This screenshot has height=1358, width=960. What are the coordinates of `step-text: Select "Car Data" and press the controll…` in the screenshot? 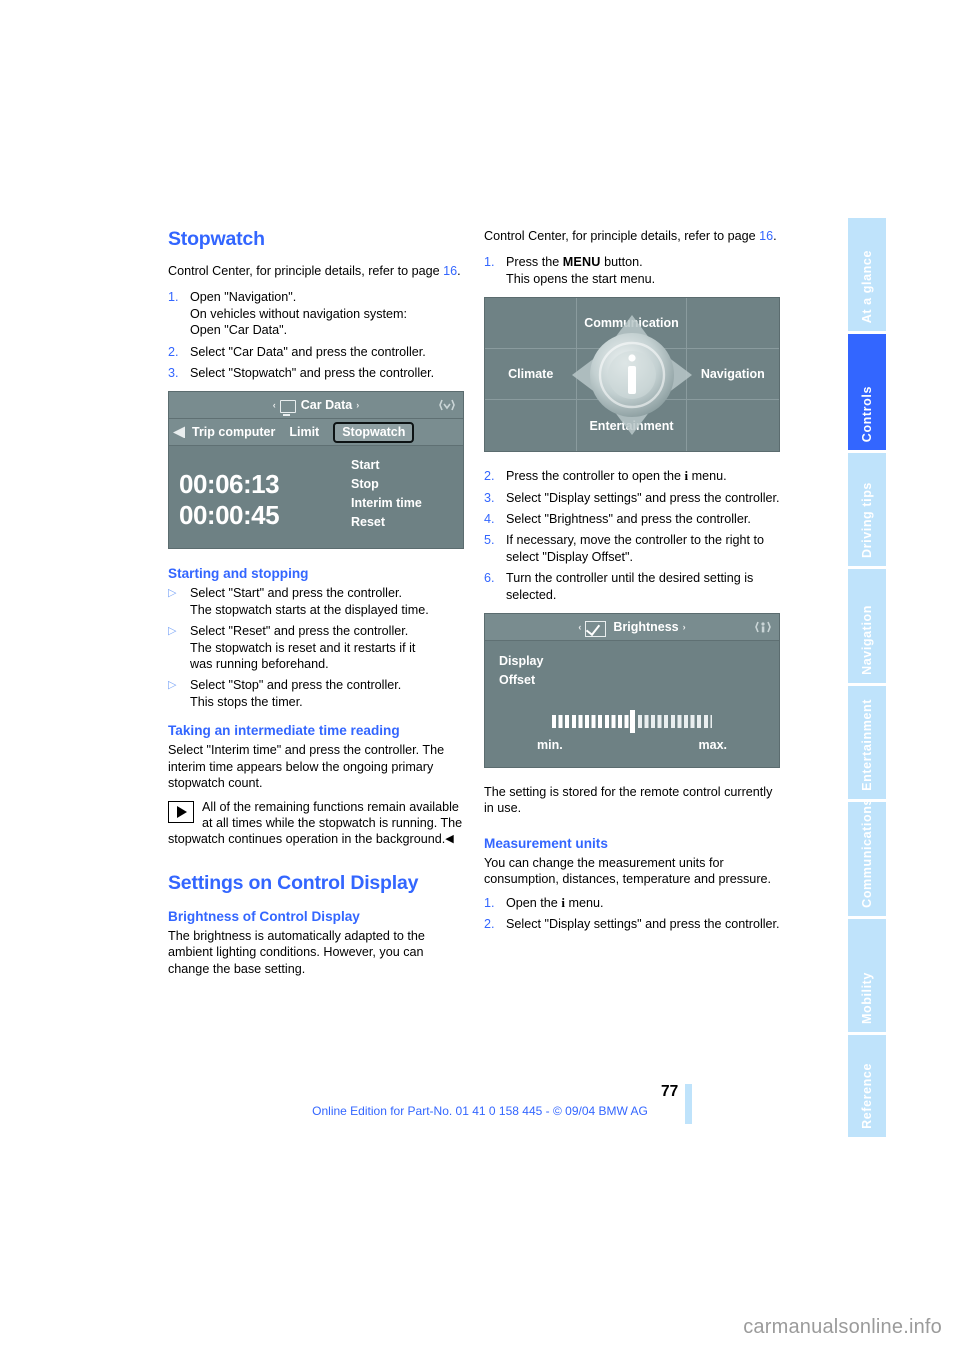 It's located at (308, 351).